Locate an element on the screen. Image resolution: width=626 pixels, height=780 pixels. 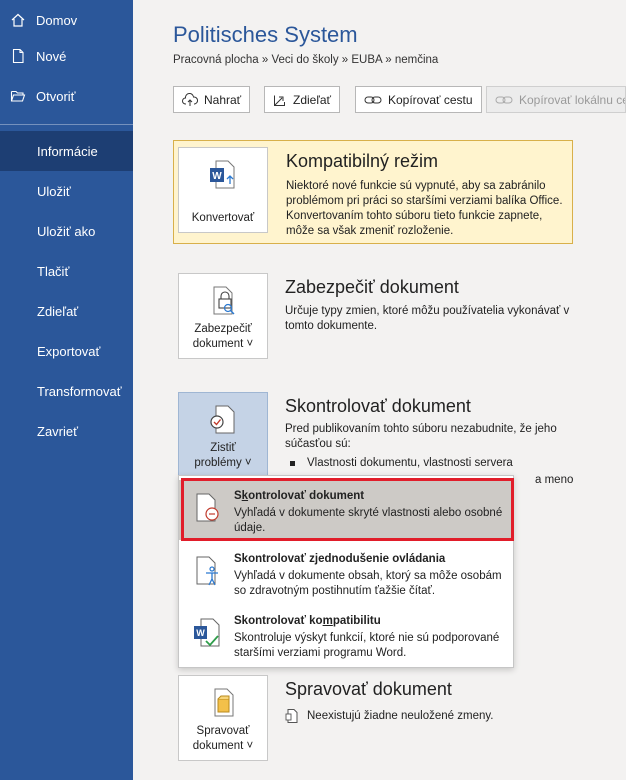
lock-document-icon is located at coordinates (223, 301).